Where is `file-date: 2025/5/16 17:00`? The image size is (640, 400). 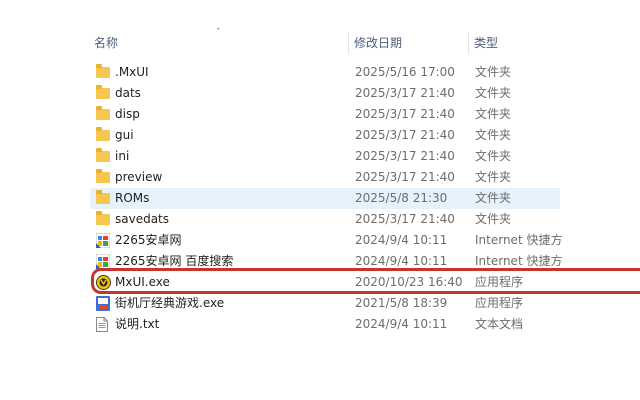 file-date: 2025/5/16 17:00 is located at coordinates (405, 72).